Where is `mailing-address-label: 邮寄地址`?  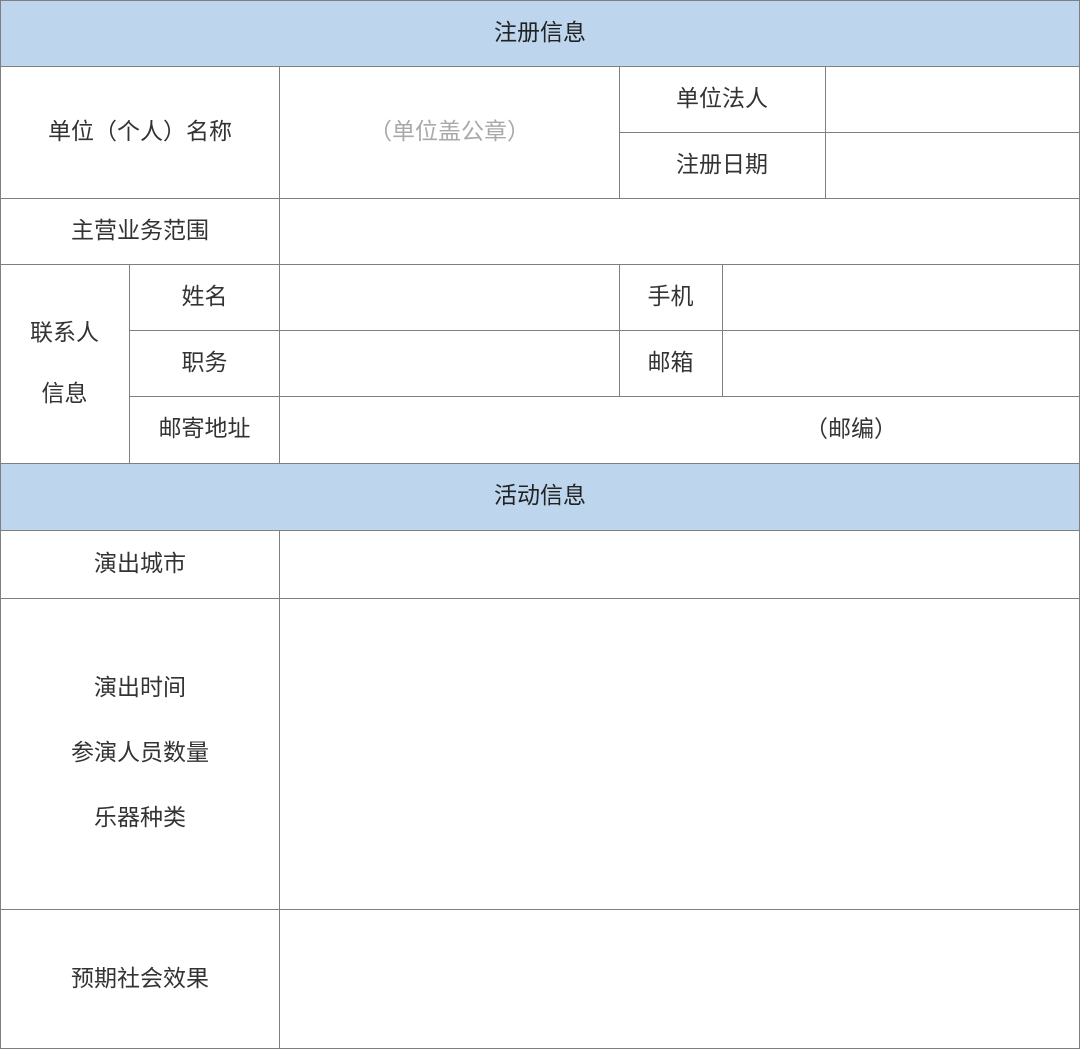 mailing-address-label: 邮寄地址 is located at coordinates (204, 429).